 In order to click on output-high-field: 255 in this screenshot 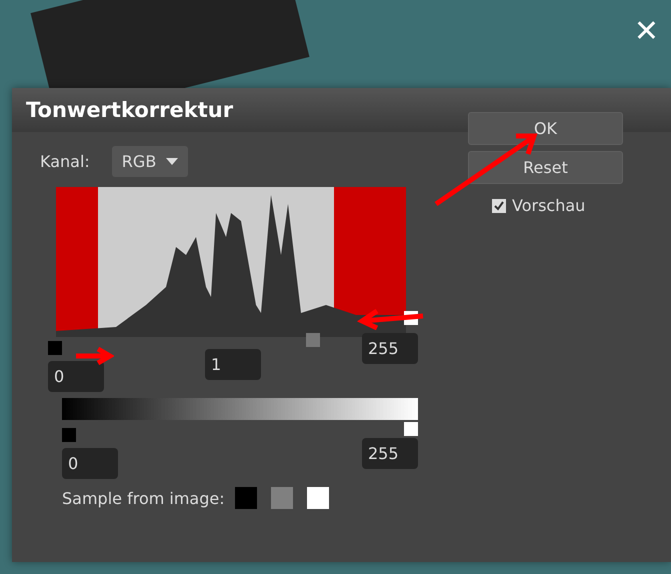, I will do `click(390, 453)`.